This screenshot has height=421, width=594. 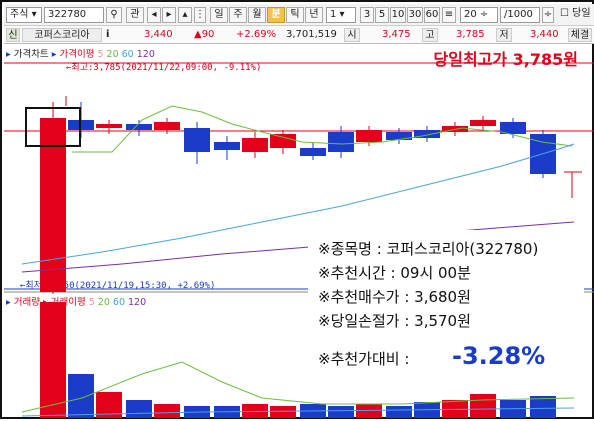 What do you see at coordinates (364, 359) in the screenshot?
I see `info-vs-rec-label: ※추천가대비 :` at bounding box center [364, 359].